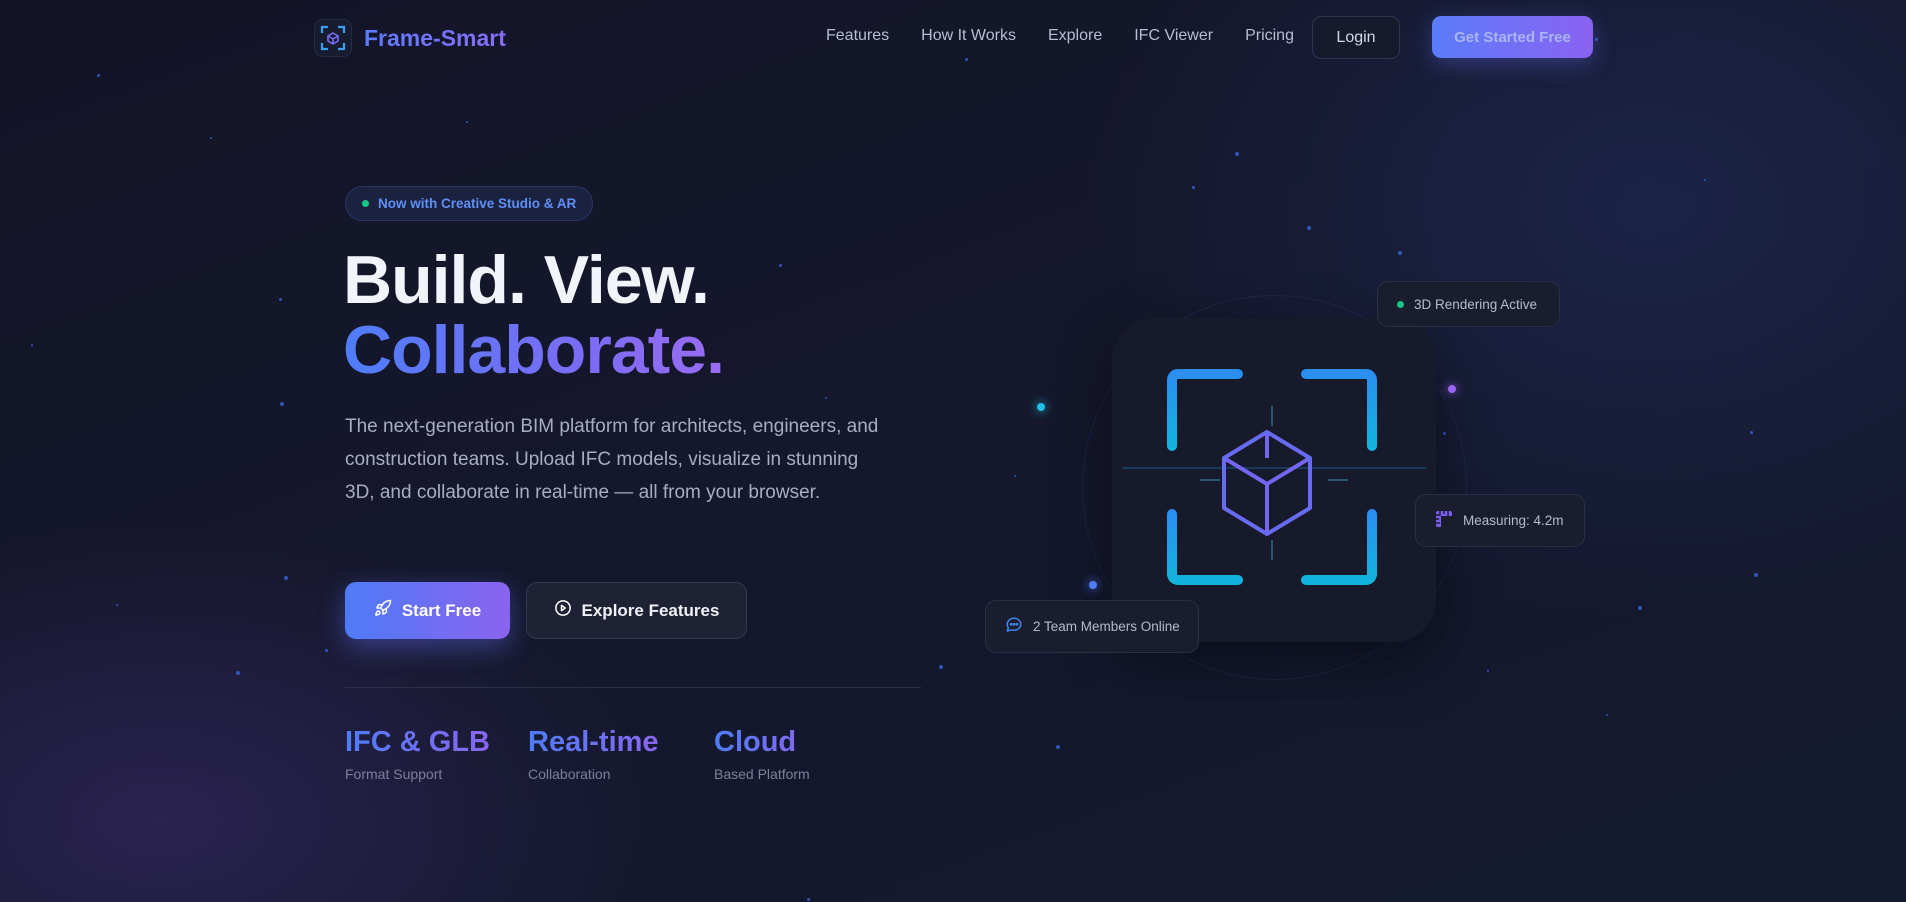 The height and width of the screenshot is (902, 1906). Describe the element at coordinates (857, 36) in the screenshot. I see `nav-link-features: Features` at that location.